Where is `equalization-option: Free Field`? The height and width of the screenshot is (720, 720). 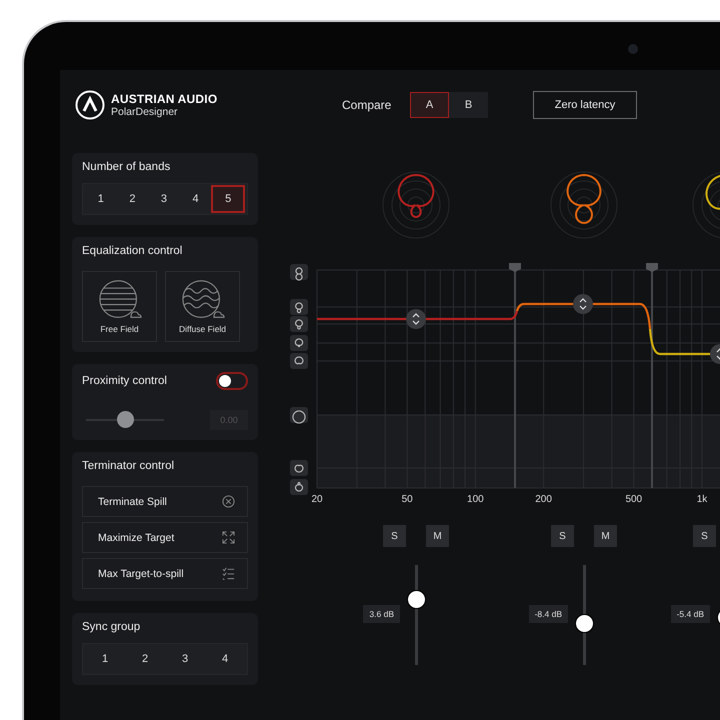 equalization-option: Free Field is located at coordinates (119, 306).